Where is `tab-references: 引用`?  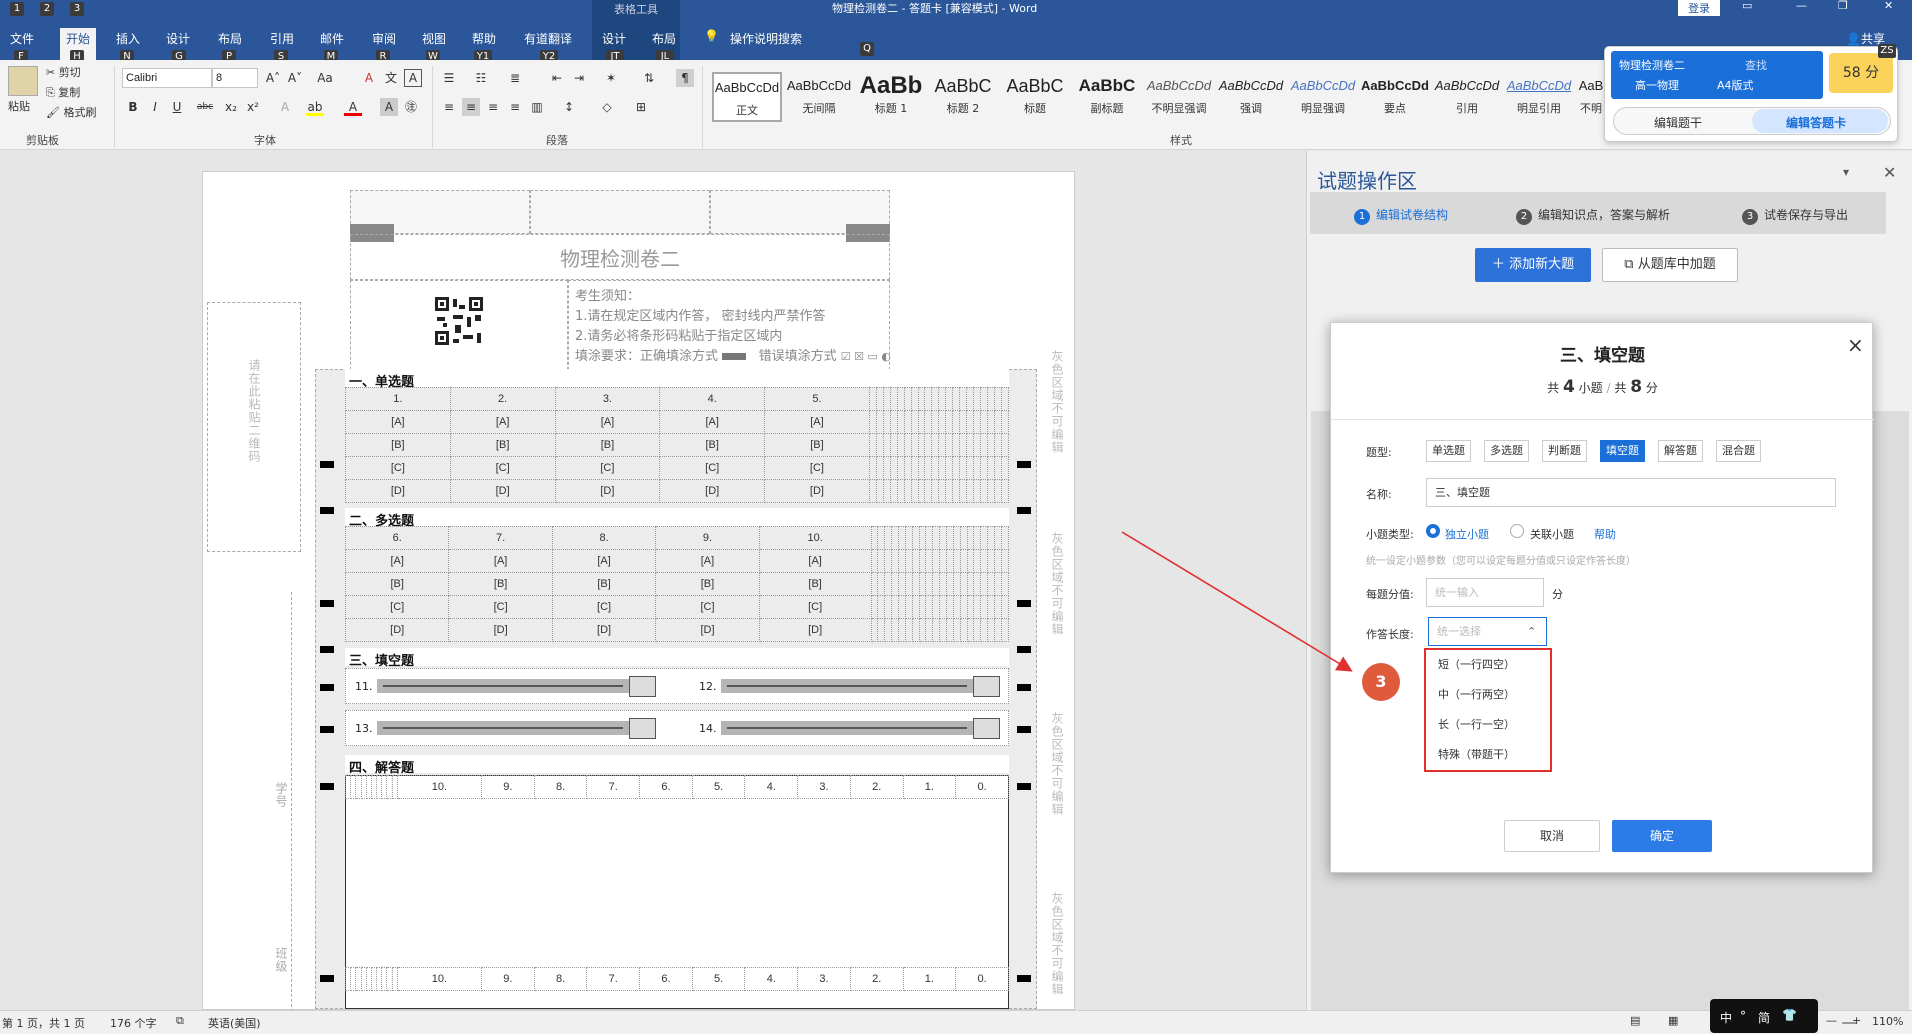
tab-references: 引用 is located at coordinates (282, 38).